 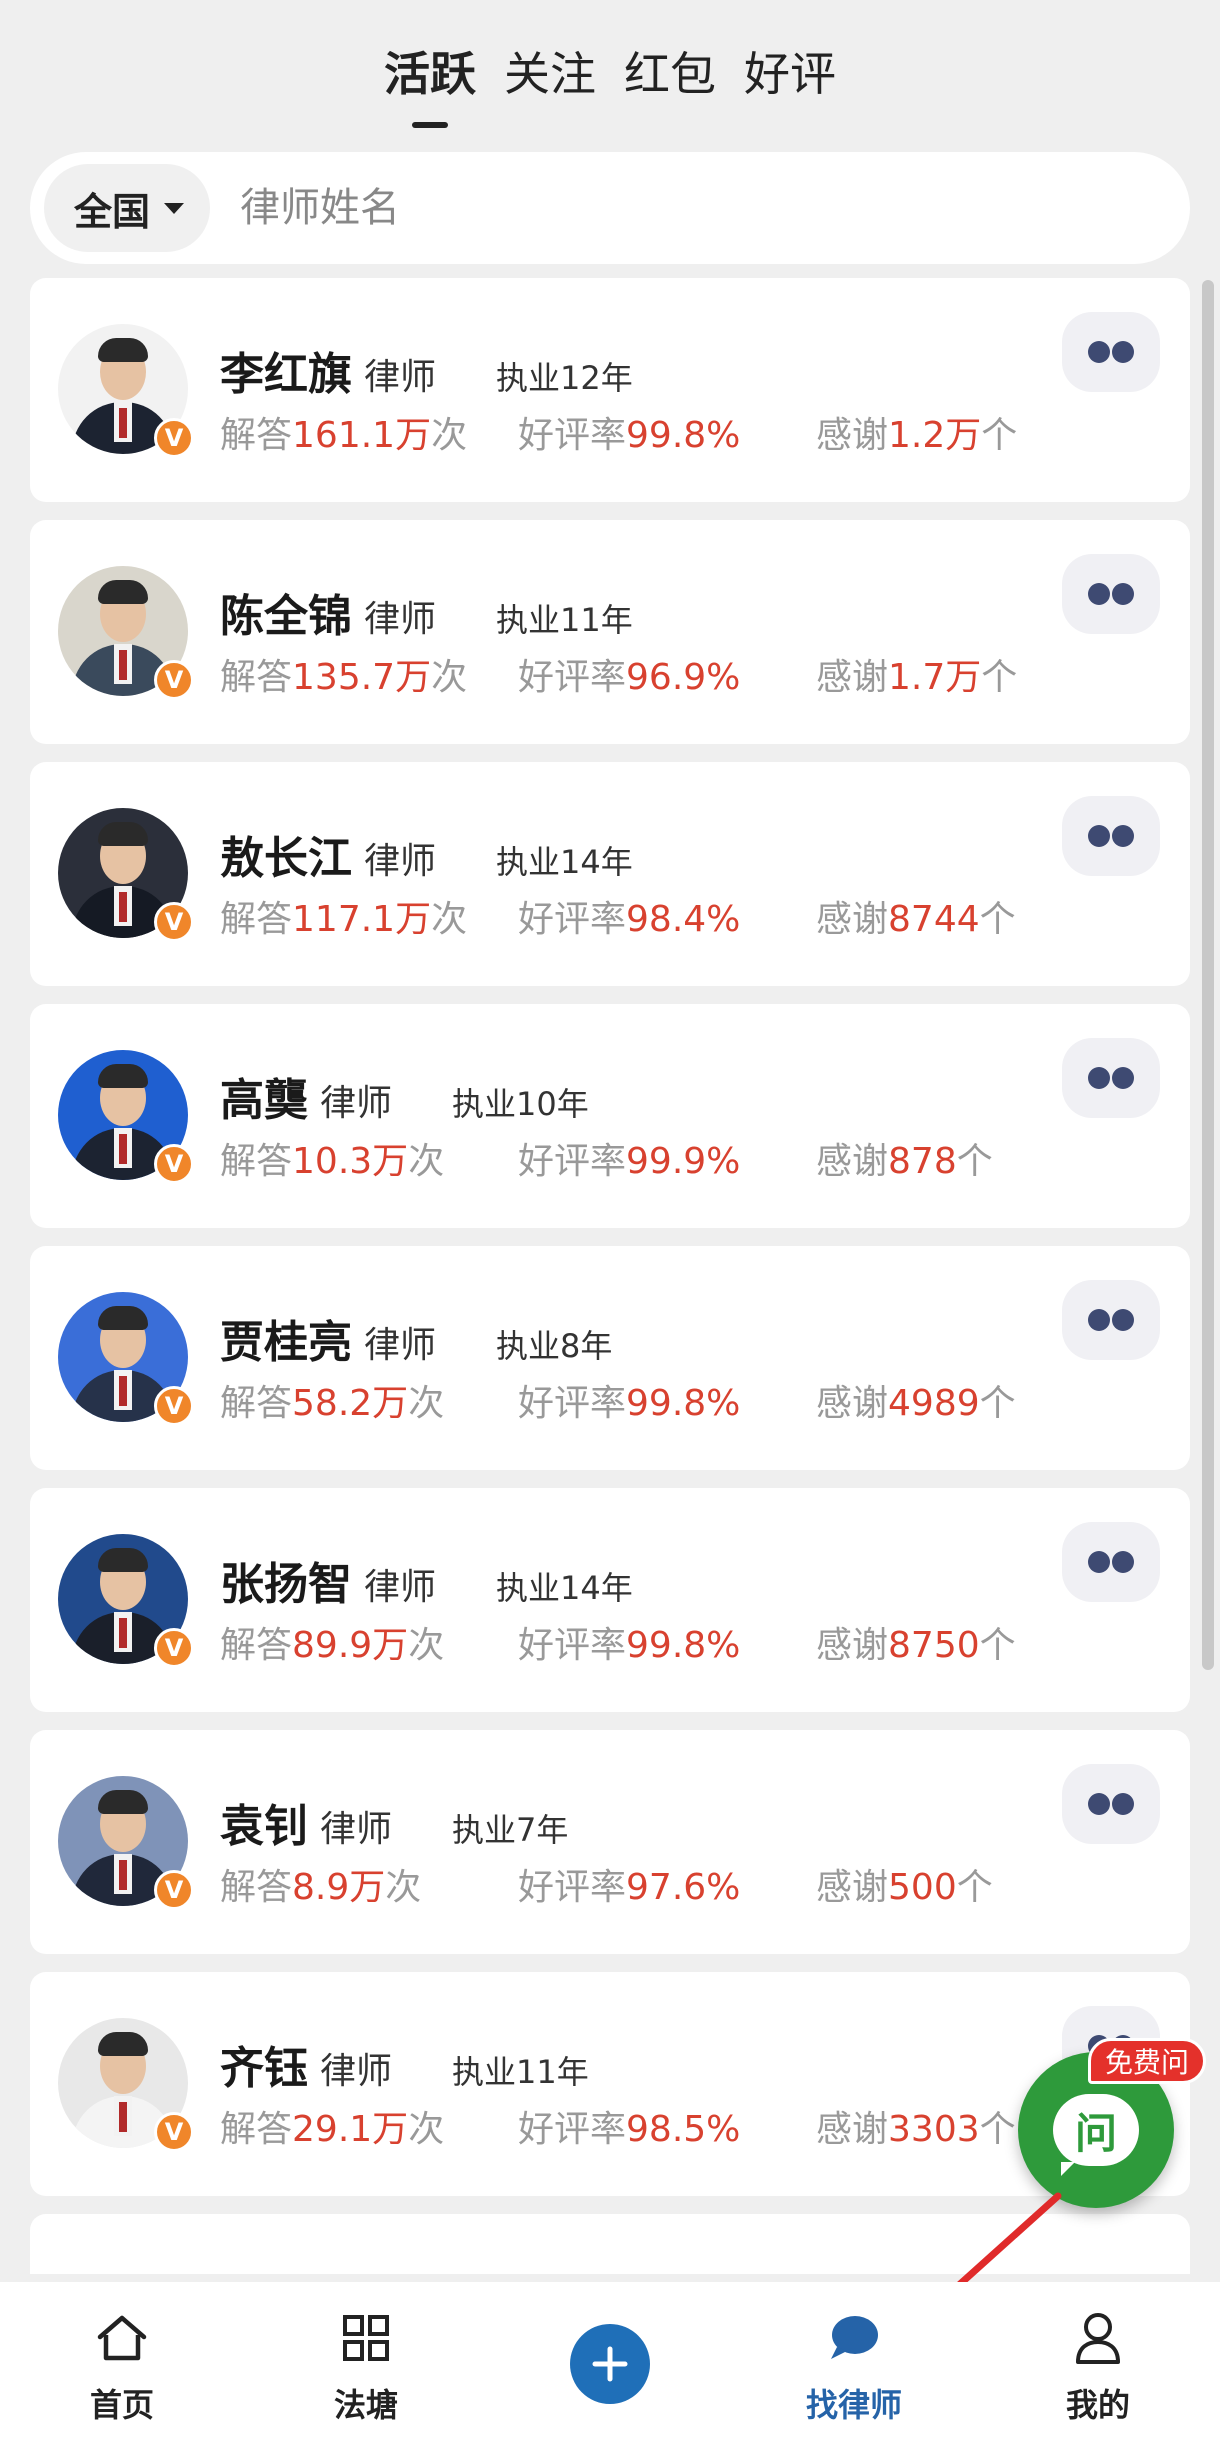 I want to click on thanks-count: 8750, so click(x=934, y=1645).